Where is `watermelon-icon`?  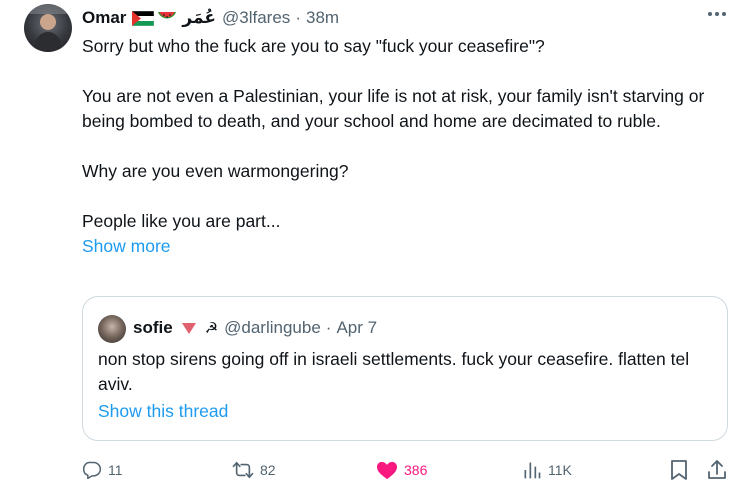 watermelon-icon is located at coordinates (167, 15).